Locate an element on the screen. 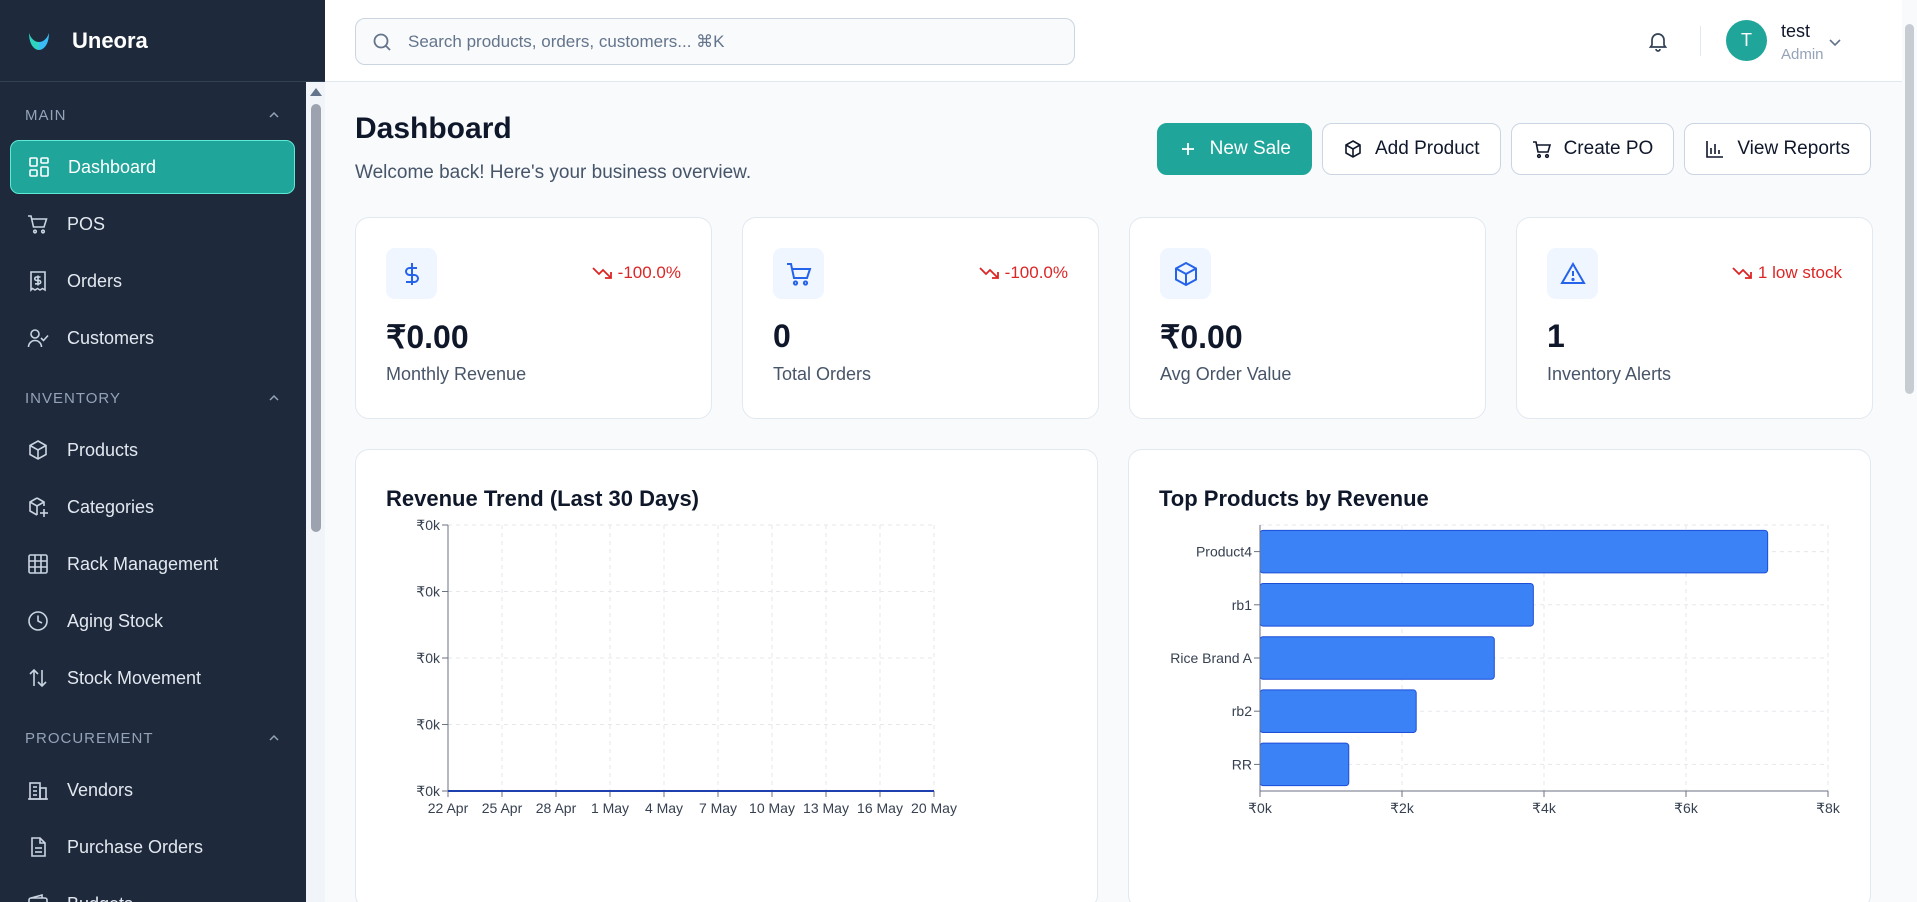 Image resolution: width=1917 pixels, height=902 pixels. x-tick-label: 10 May is located at coordinates (772, 808).